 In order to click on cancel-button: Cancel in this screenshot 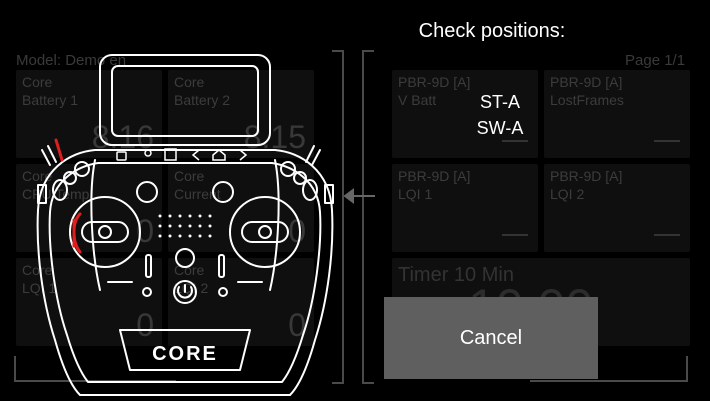, I will do `click(491, 338)`.